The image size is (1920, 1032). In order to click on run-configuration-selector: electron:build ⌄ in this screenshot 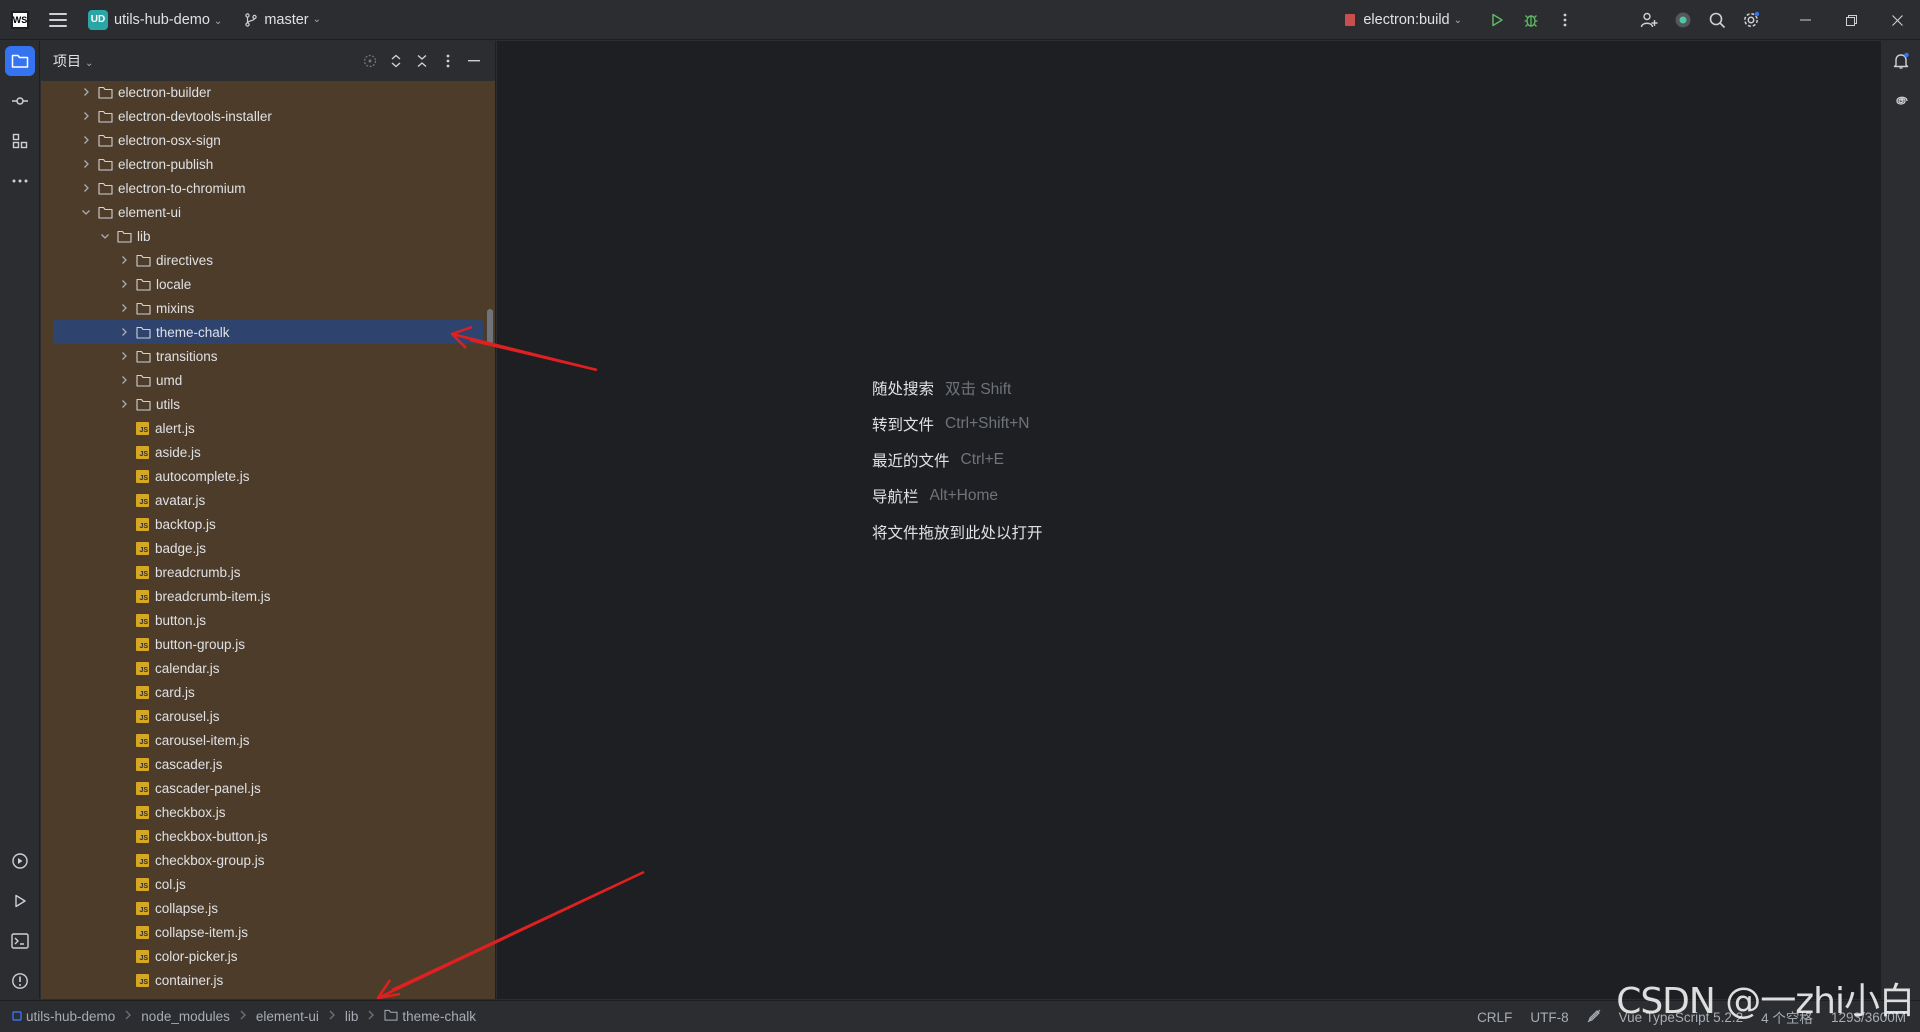, I will do `click(1403, 20)`.